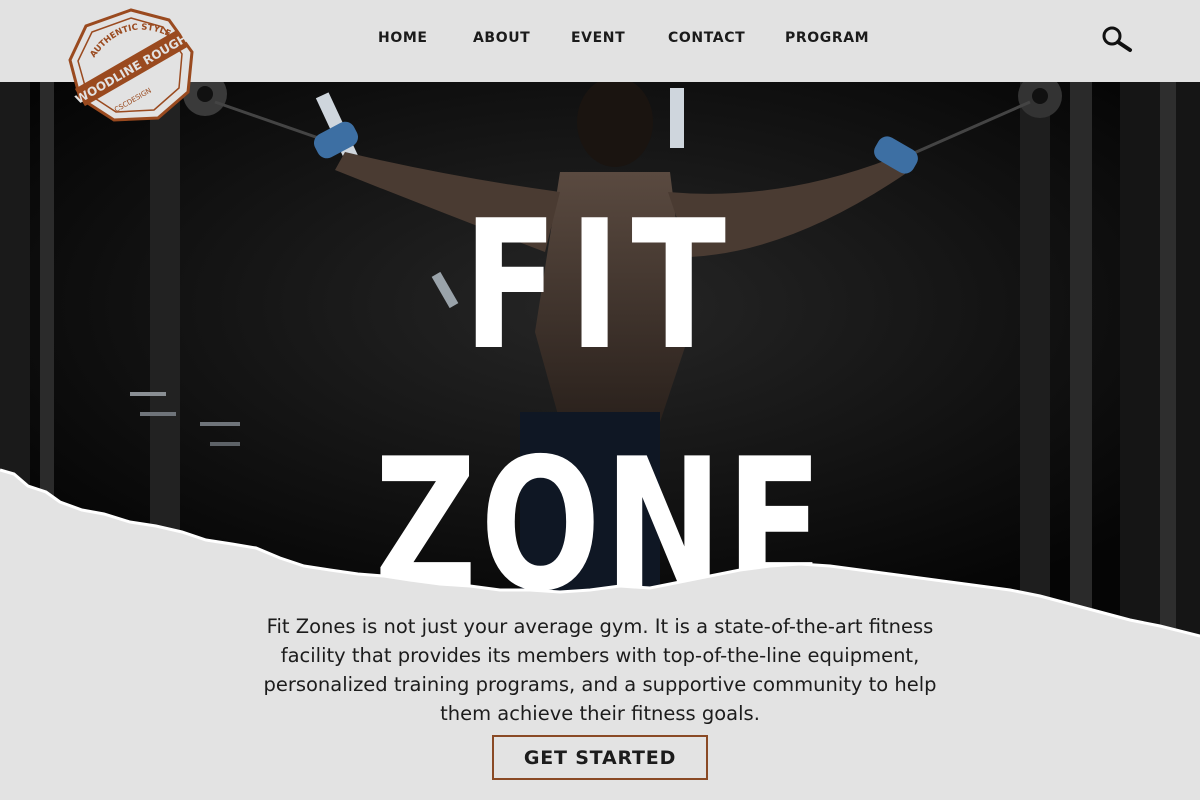 The image size is (1200, 800). I want to click on search-icon, so click(1117, 39).